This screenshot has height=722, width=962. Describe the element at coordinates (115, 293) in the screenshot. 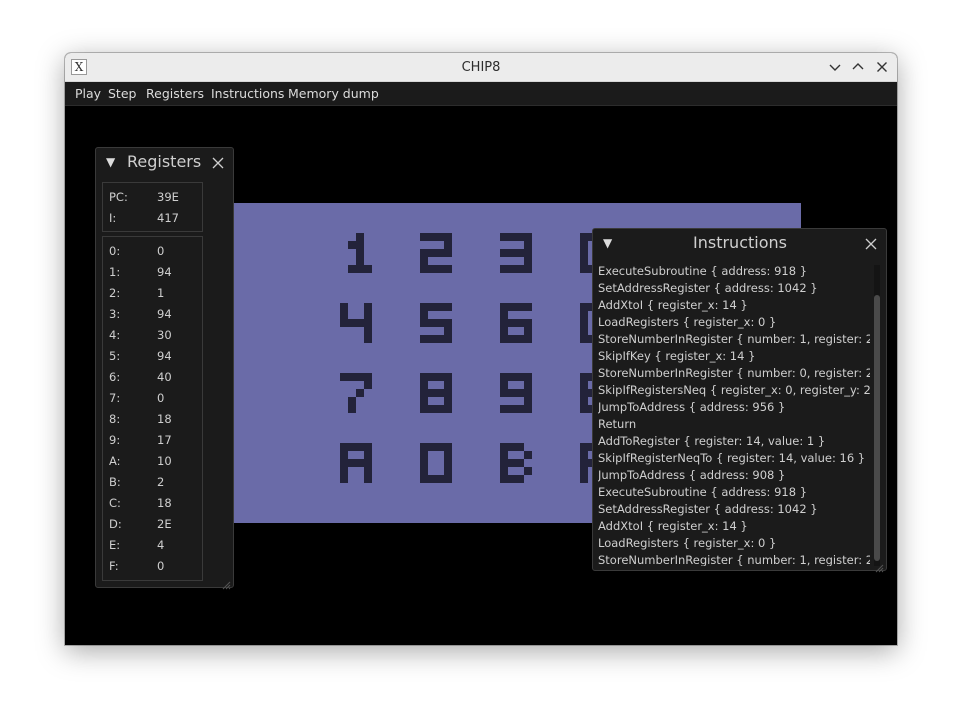

I see `register-name: 2:` at that location.